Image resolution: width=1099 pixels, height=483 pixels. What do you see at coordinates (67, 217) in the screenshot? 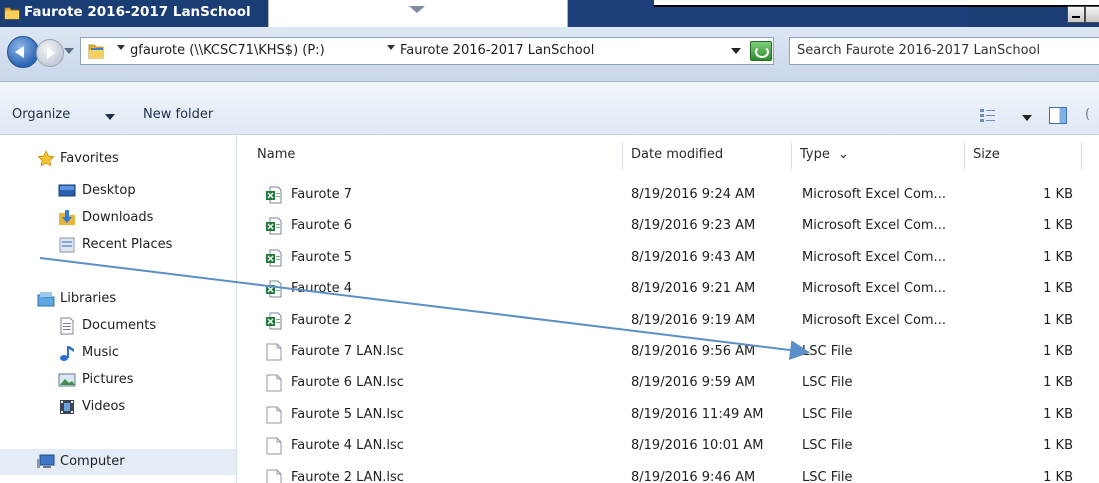
I see `downloads-icon` at bounding box center [67, 217].